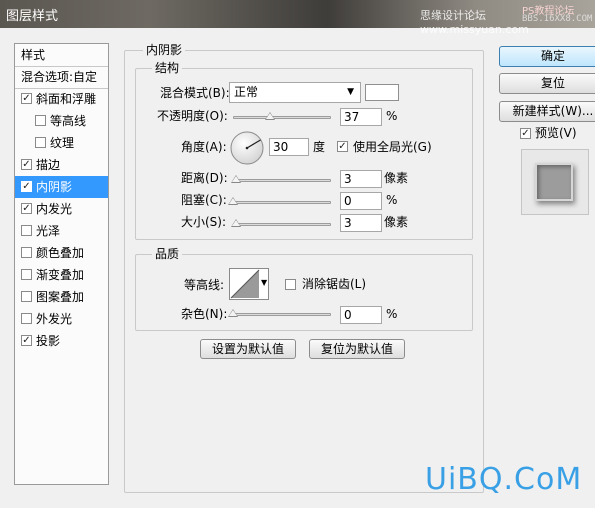 This screenshot has width=595, height=508. I want to click on distance-input: 3, so click(361, 179).